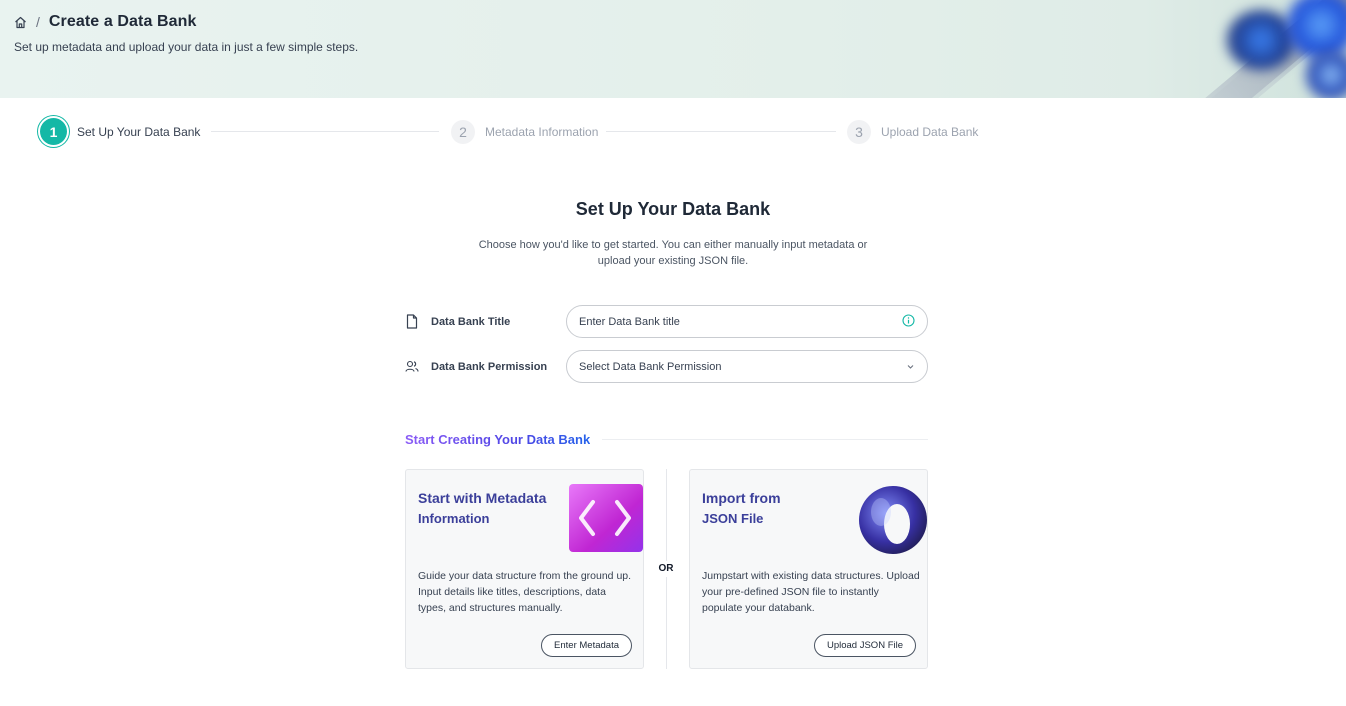 Image resolution: width=1346 pixels, height=706 pixels. Describe the element at coordinates (605, 518) in the screenshot. I see `code-brackets-icon` at that location.